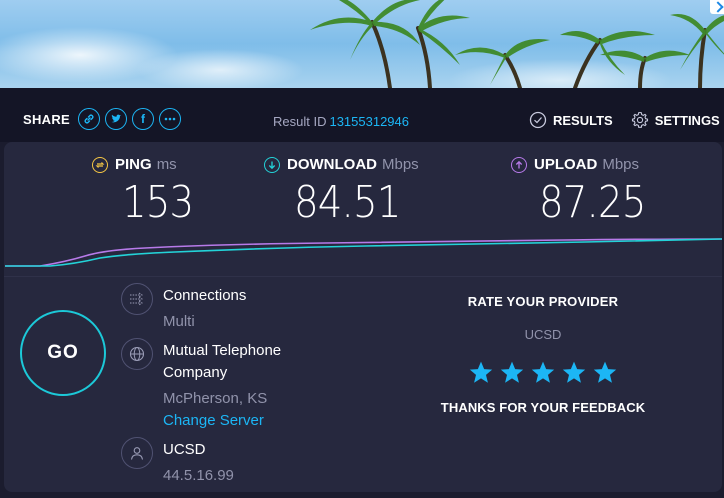  What do you see at coordinates (538, 120) in the screenshot?
I see `check-circle-icon` at bounding box center [538, 120].